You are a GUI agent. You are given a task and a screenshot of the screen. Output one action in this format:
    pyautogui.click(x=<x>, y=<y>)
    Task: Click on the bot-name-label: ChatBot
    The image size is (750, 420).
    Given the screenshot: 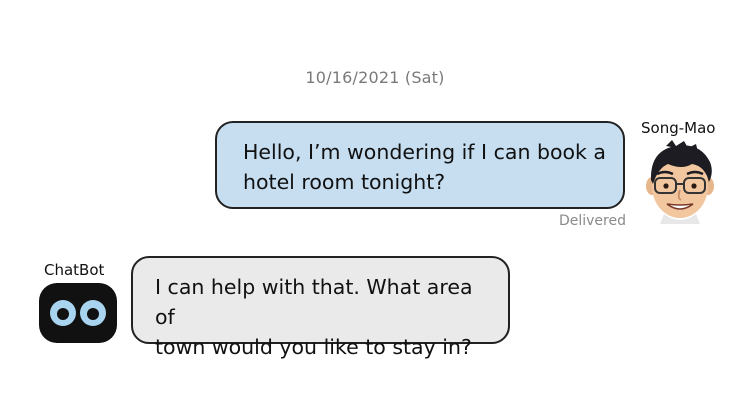 What is the action you would take?
    pyautogui.click(x=74, y=270)
    